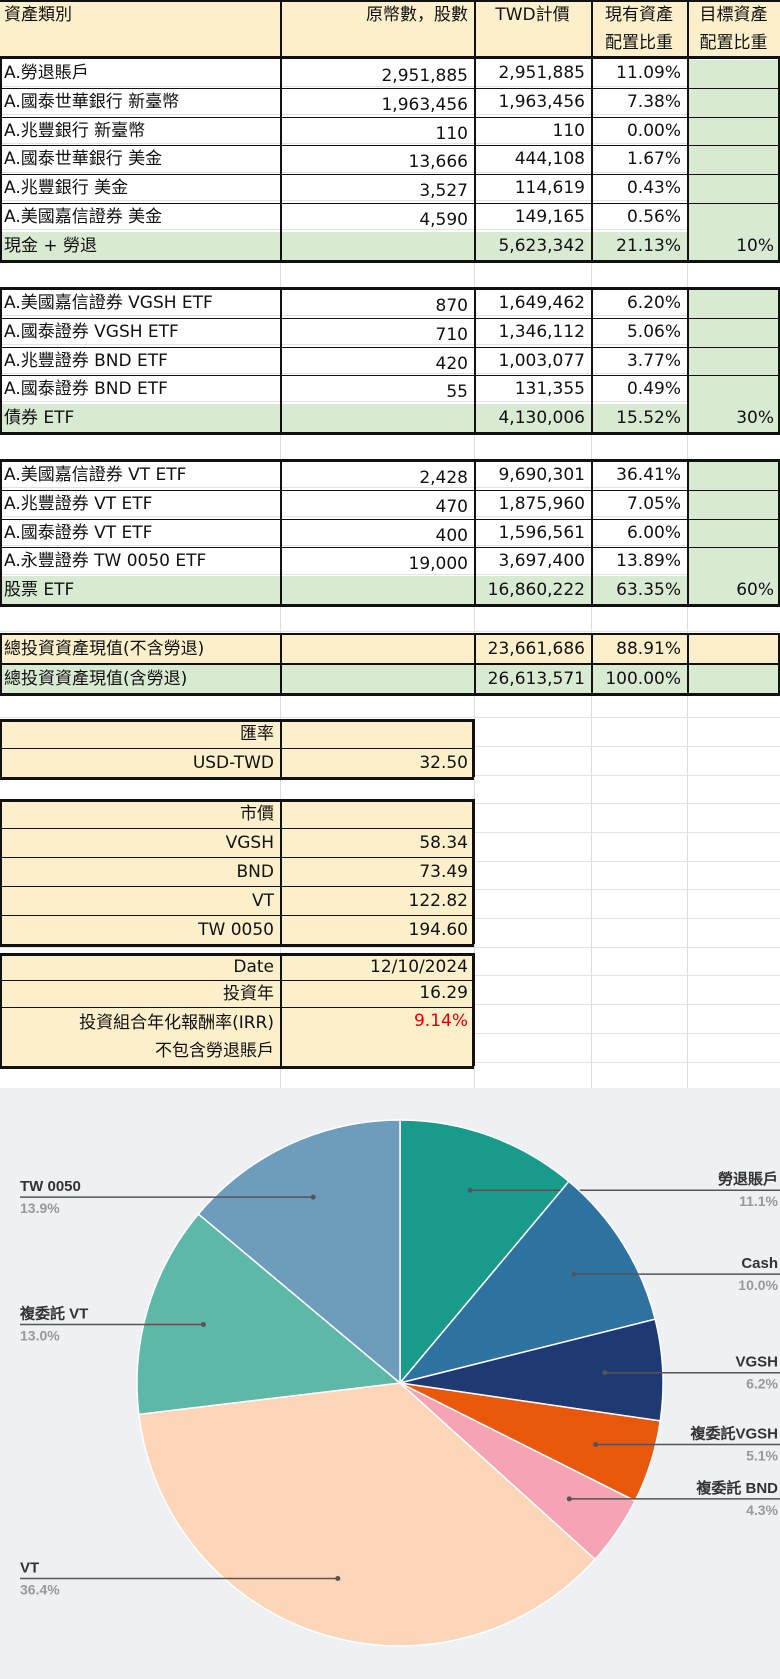 The width and height of the screenshot is (780, 1679). I want to click on asset-original: 2,951,885, so click(377, 76).